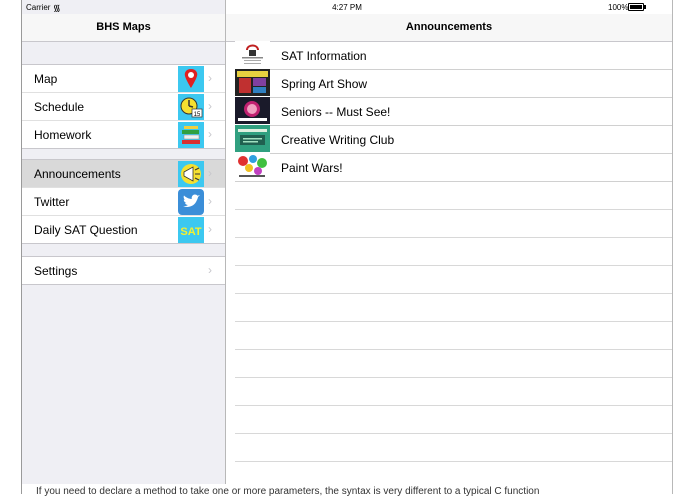 Image resolution: width=695 pixels, height=497 pixels. I want to click on books-icon, so click(191, 135).